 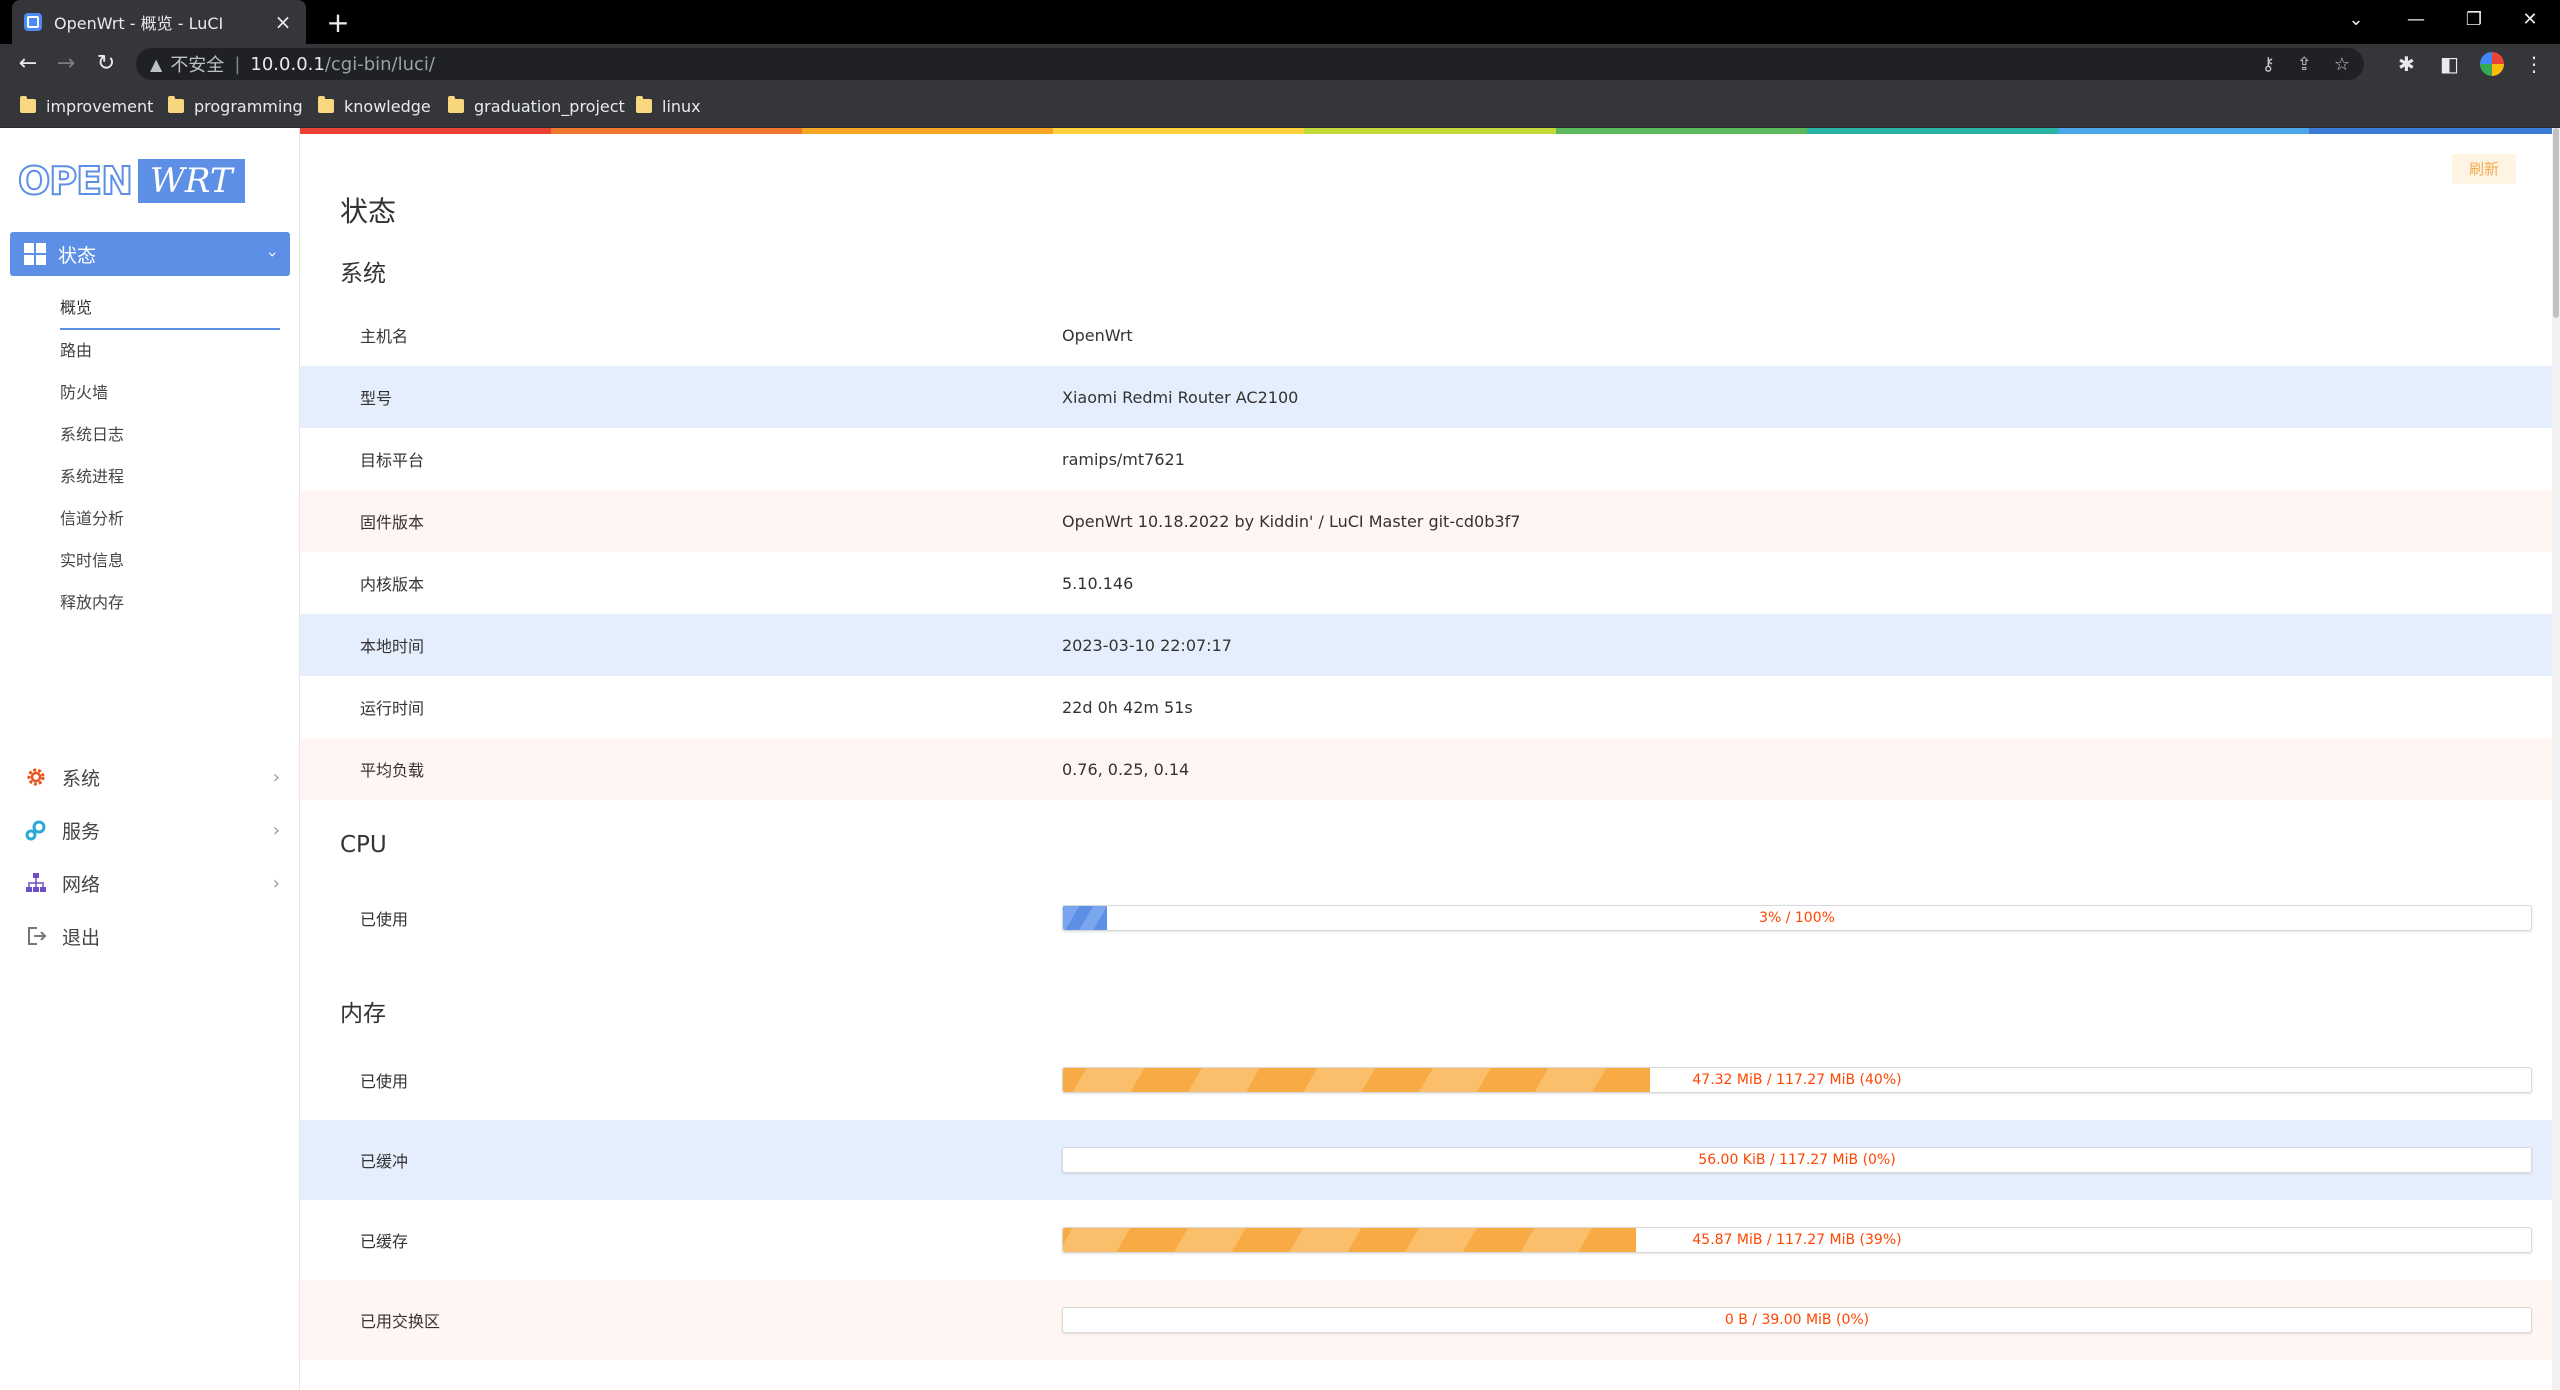 What do you see at coordinates (2556, 759) in the screenshot?
I see `page-scrollbar` at bounding box center [2556, 759].